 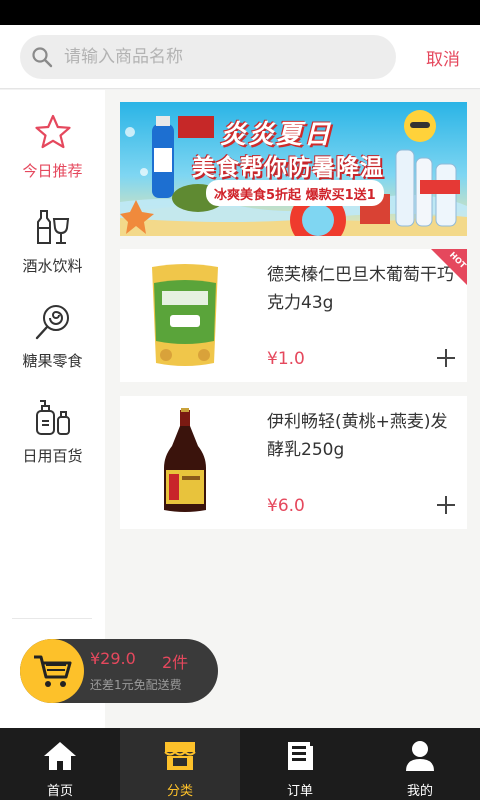 What do you see at coordinates (300, 756) in the screenshot?
I see `order-list-icon` at bounding box center [300, 756].